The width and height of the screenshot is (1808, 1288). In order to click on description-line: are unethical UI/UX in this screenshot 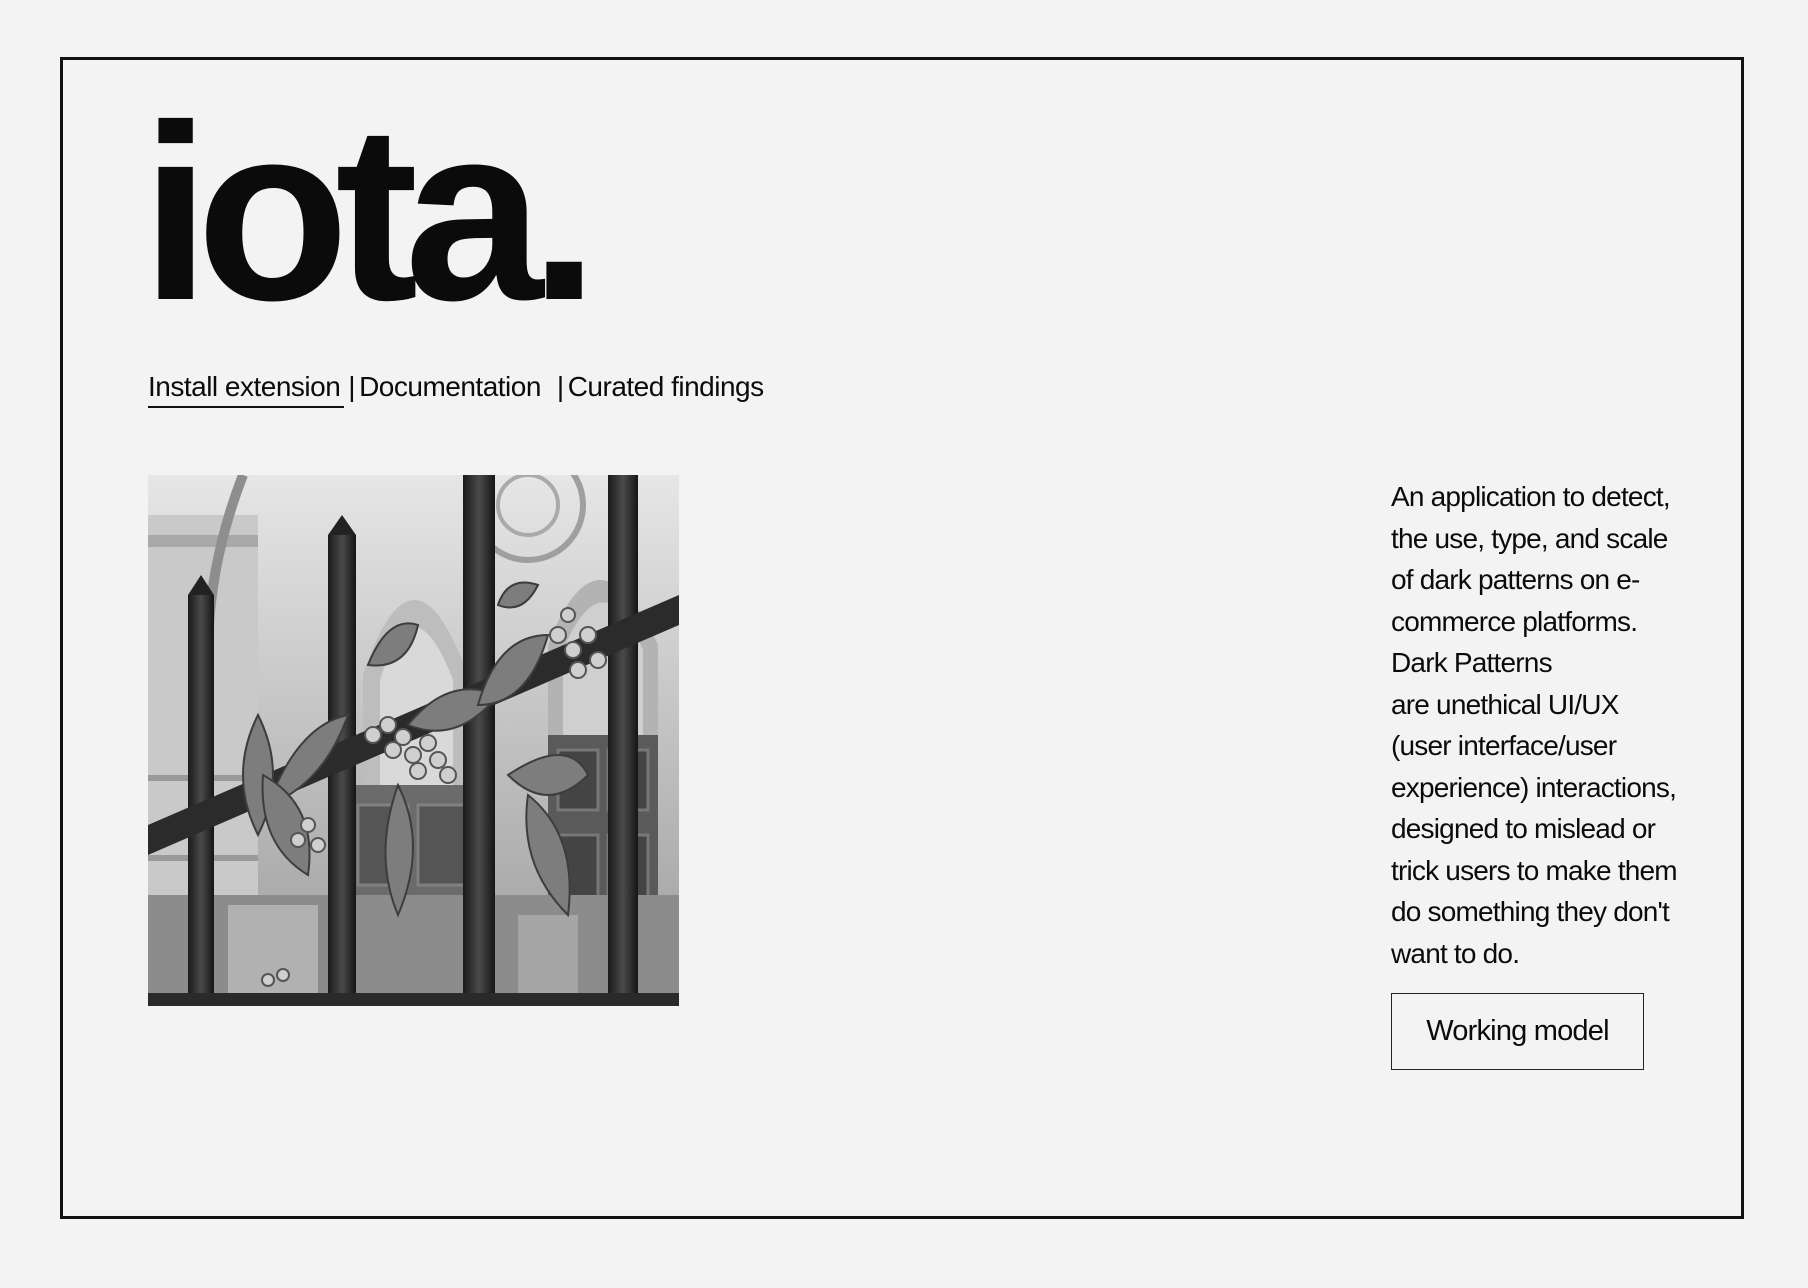, I will do `click(1505, 704)`.